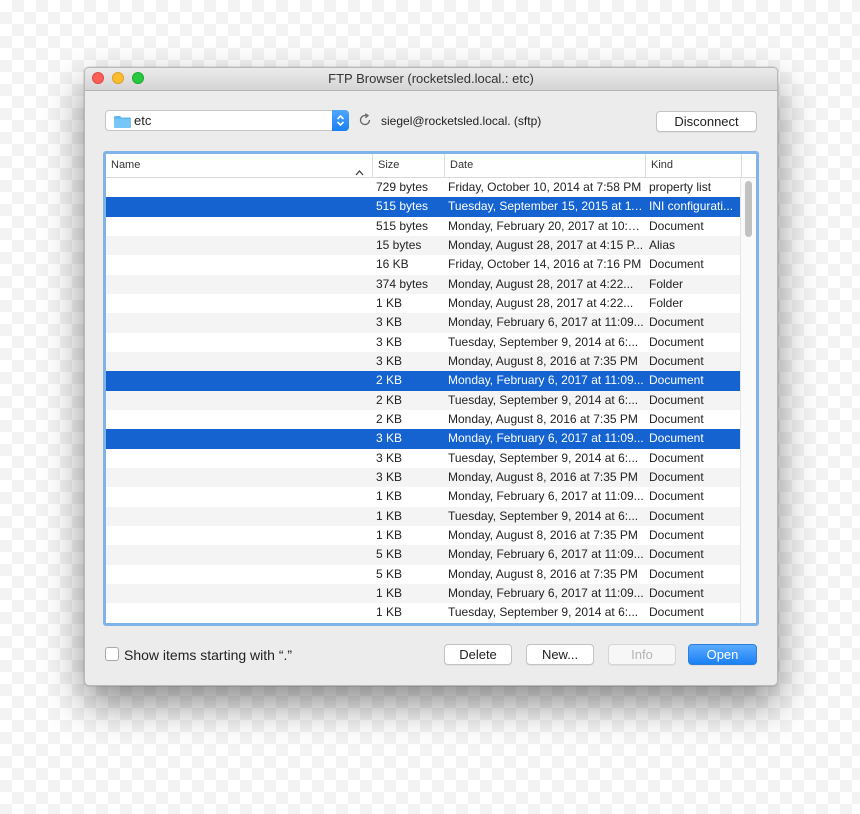 The height and width of the screenshot is (814, 860). Describe the element at coordinates (409, 165) in the screenshot. I see `column-header-size: Size` at that location.